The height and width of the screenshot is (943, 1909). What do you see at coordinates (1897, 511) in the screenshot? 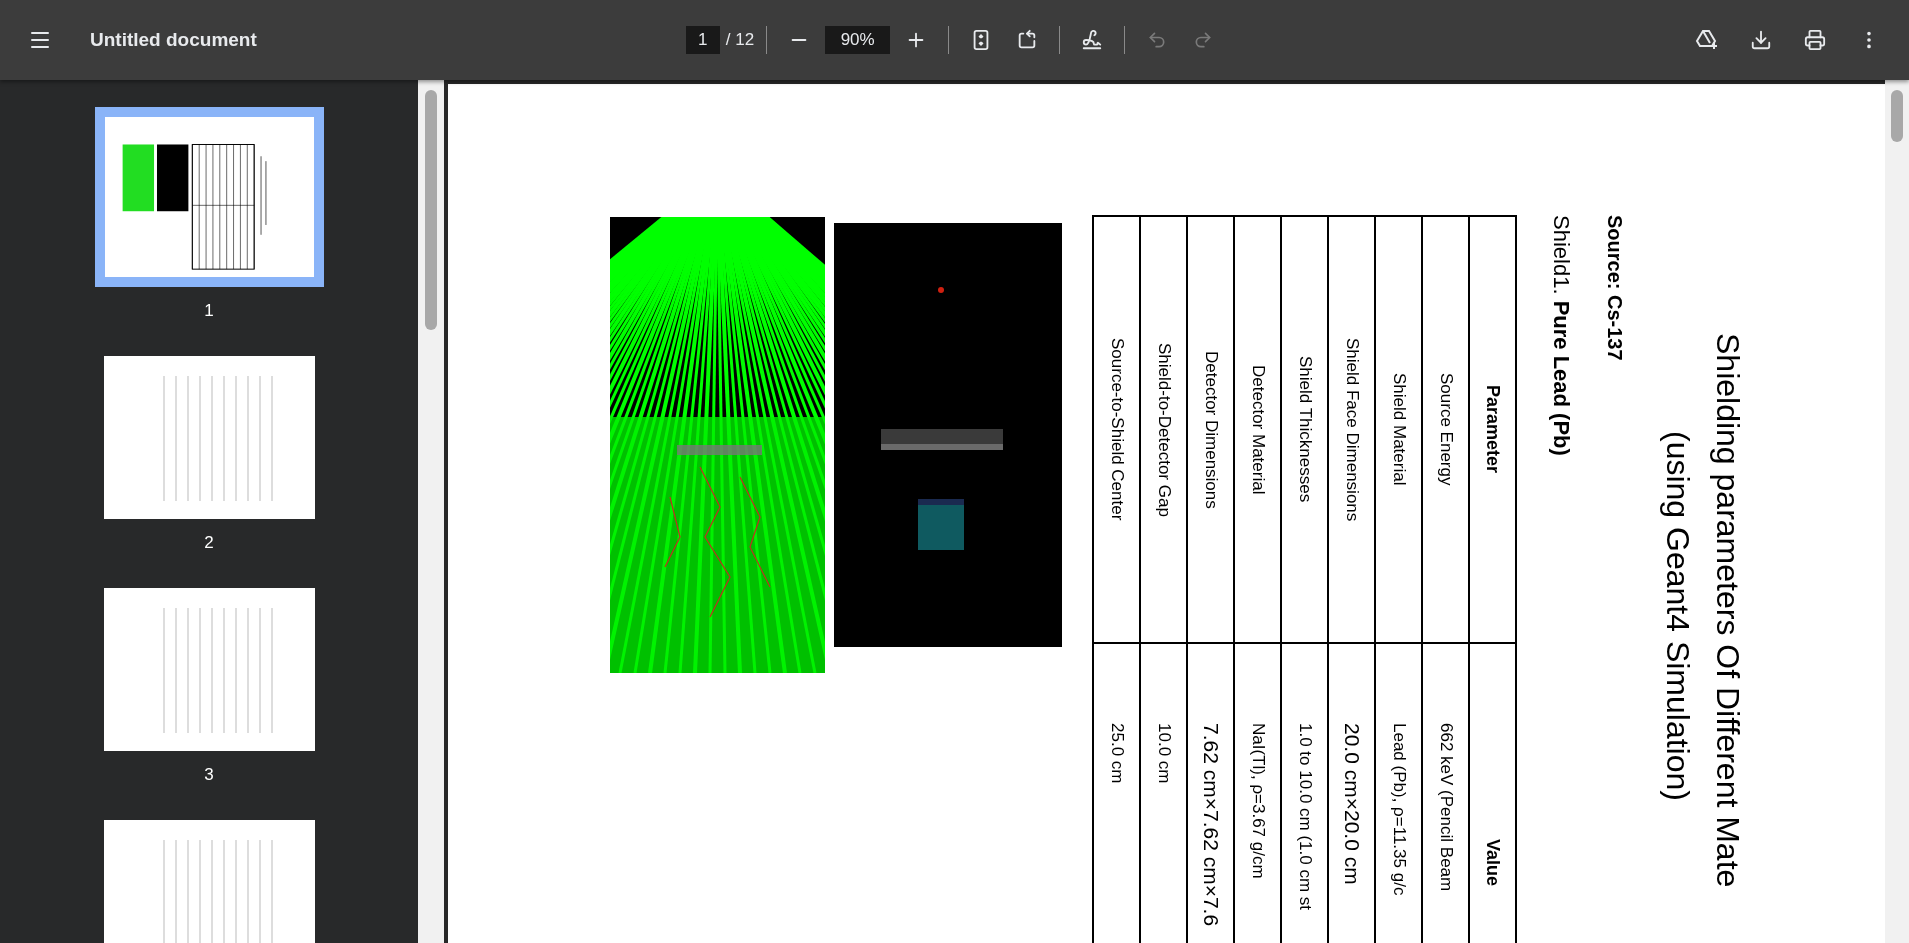
I see `page-scrollbar` at bounding box center [1897, 511].